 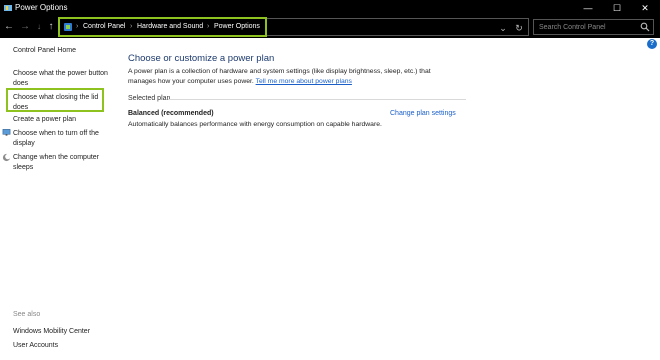 What do you see at coordinates (25, 27) in the screenshot?
I see `forward-button: →` at bounding box center [25, 27].